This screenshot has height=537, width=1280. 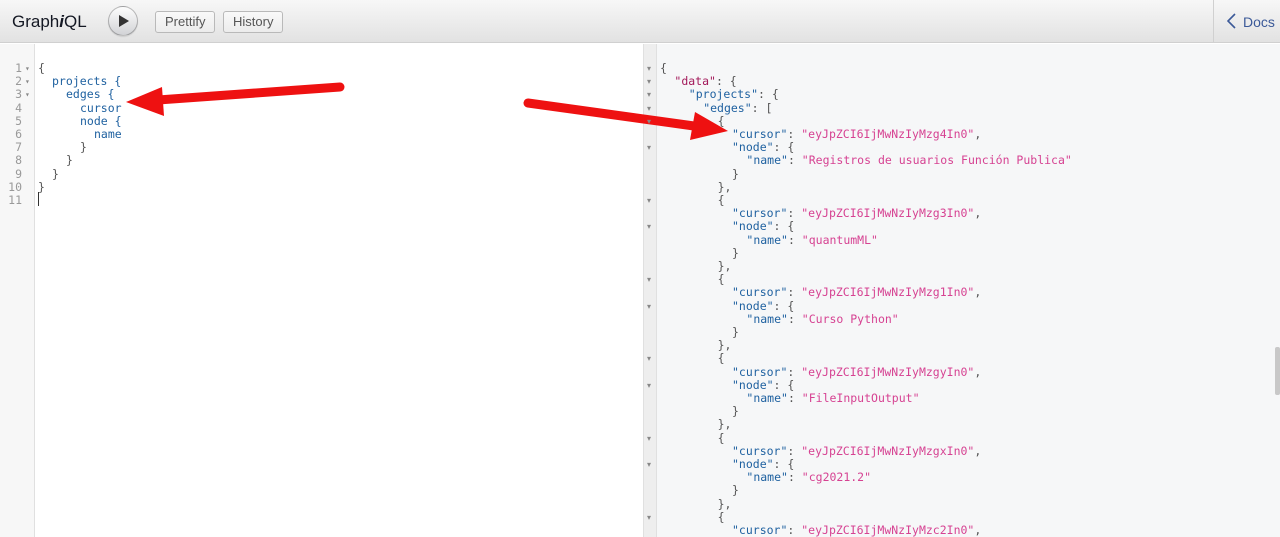 I want to click on red-arrow-right, so click(x=625, y=119).